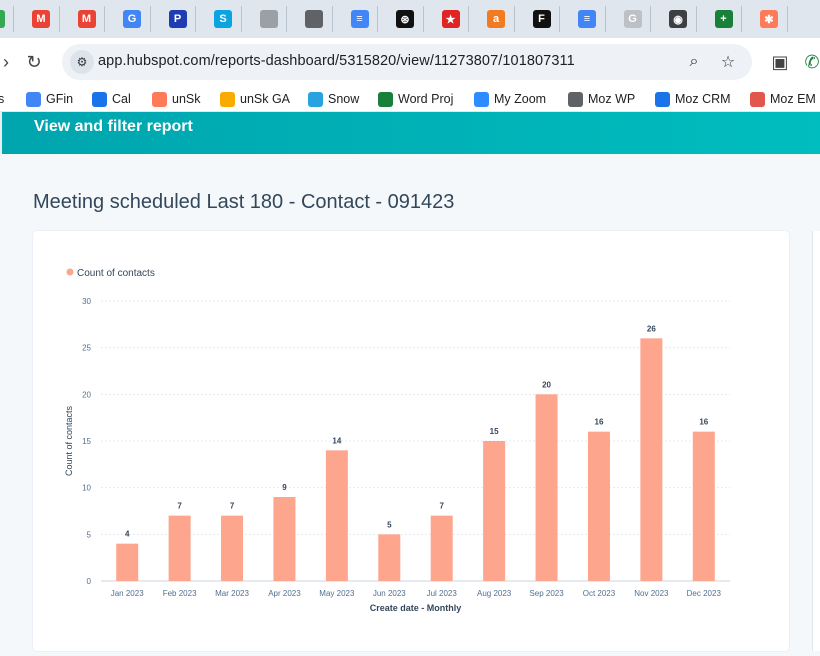 The image size is (820, 656). I want to click on bookmark-label: unSk, so click(186, 99).